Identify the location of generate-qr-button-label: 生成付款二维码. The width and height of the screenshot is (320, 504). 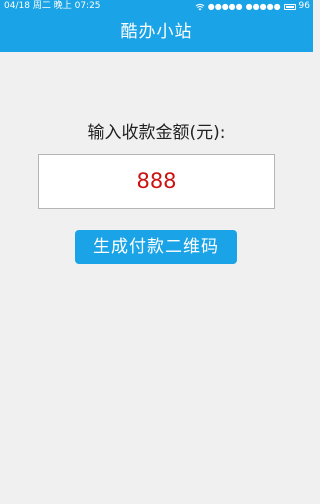
(156, 247).